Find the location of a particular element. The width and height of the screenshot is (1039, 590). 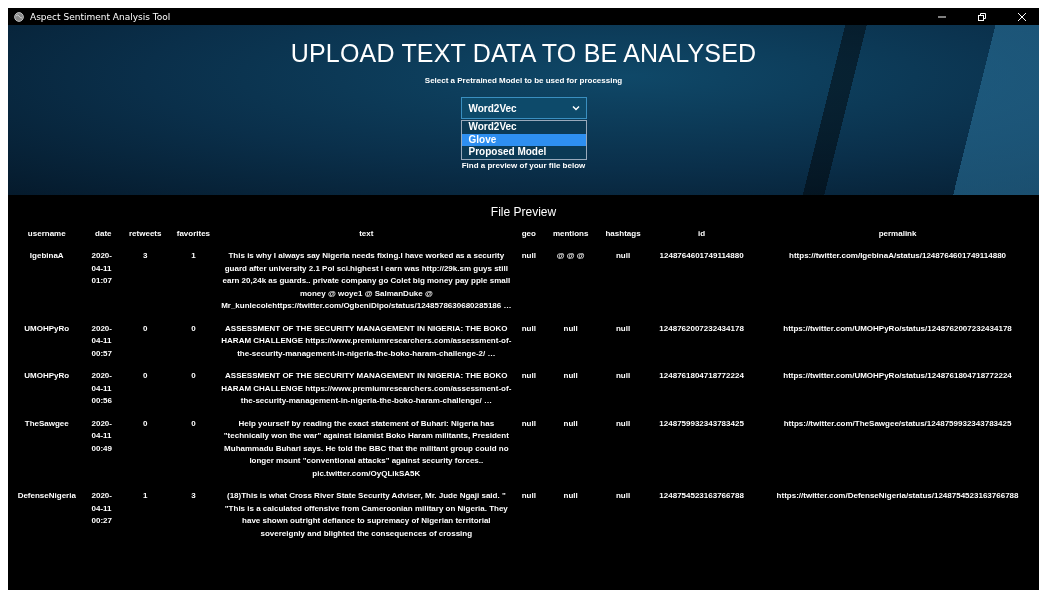

column-header: favorites is located at coordinates (193, 234).